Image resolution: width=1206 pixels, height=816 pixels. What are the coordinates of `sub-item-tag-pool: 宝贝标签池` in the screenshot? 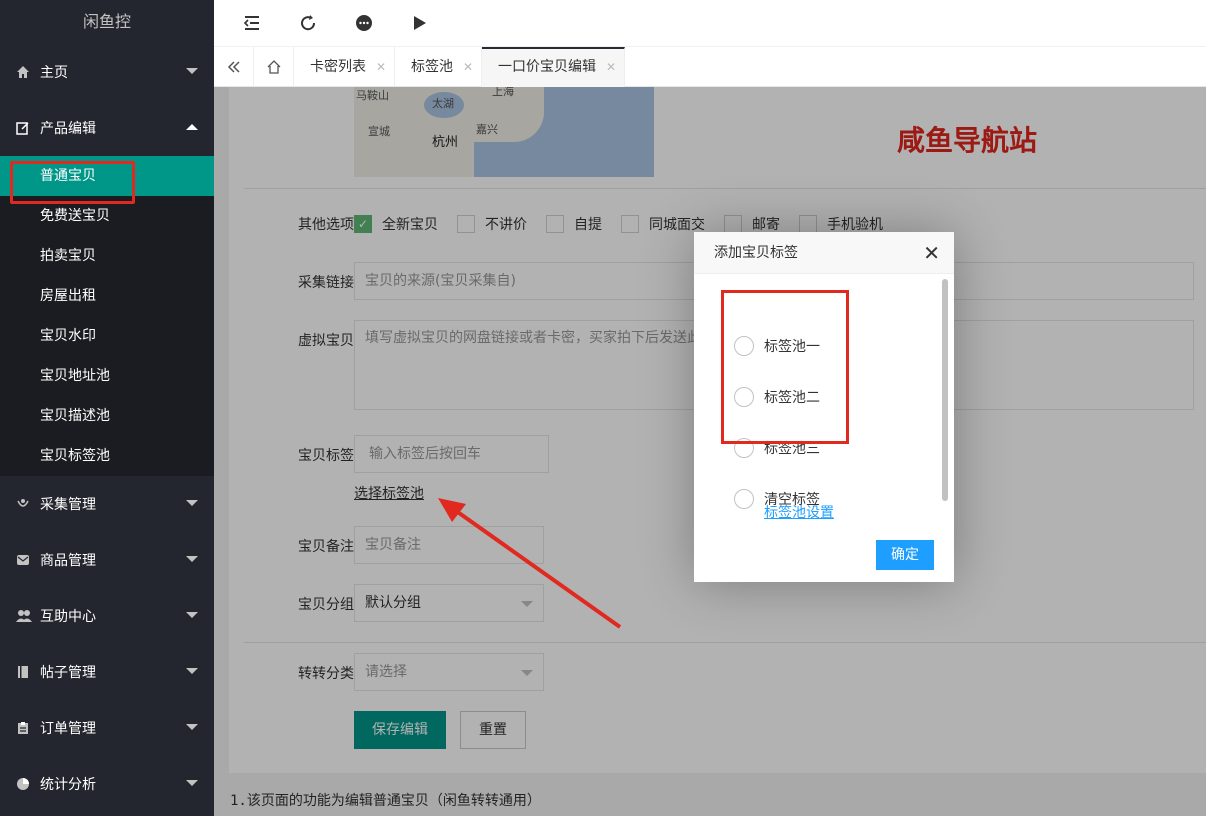 It's located at (107, 456).